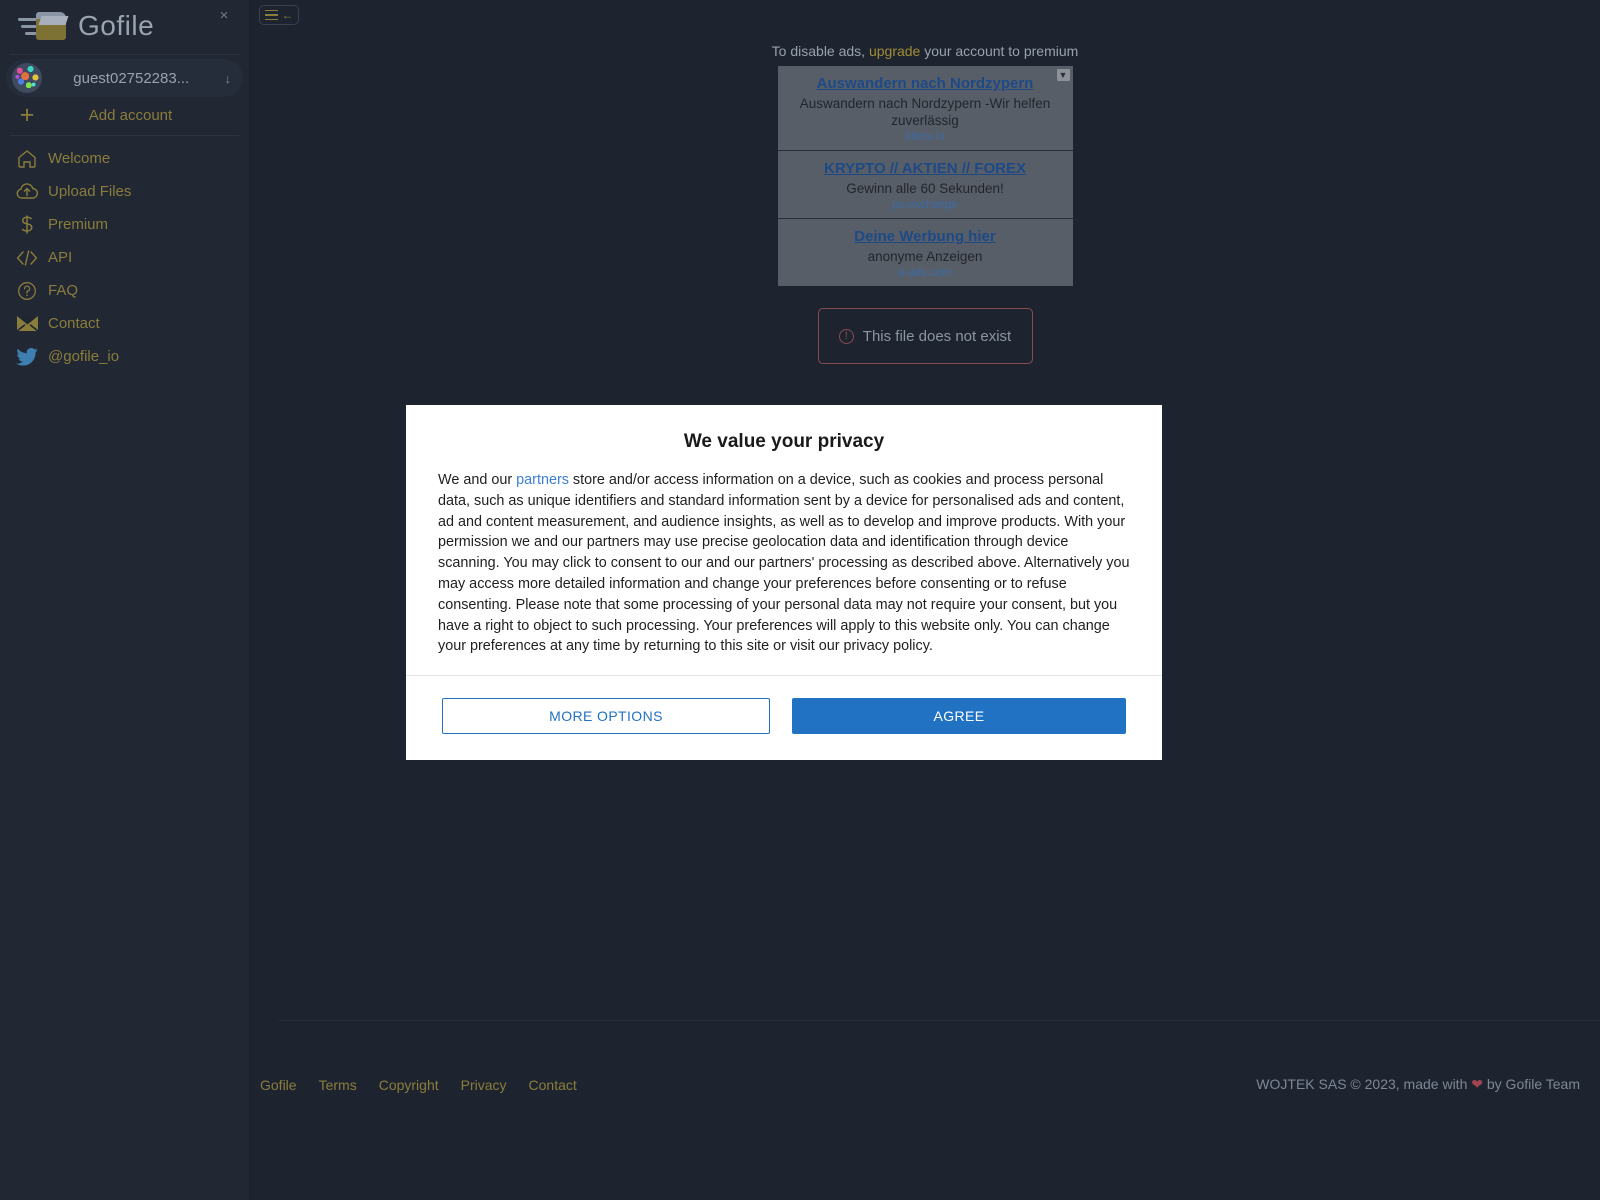 Image resolution: width=1600 pixels, height=1200 pixels. What do you see at coordinates (84, 356) in the screenshot?
I see `sidebar-item-label: @gofile_io` at bounding box center [84, 356].